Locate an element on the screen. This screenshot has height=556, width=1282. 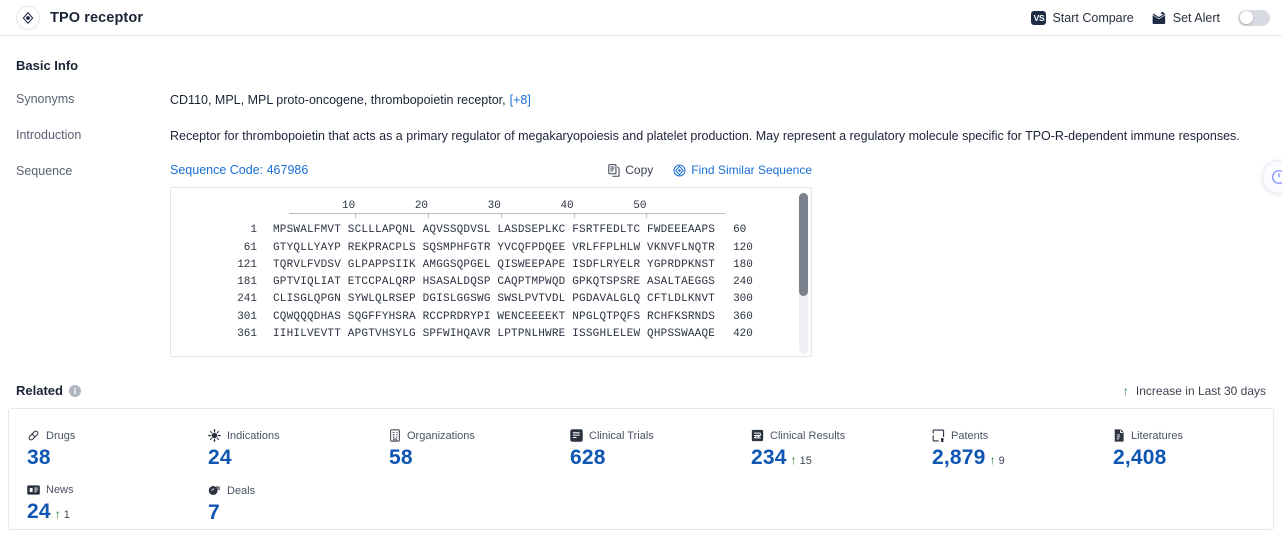
building-icon is located at coordinates (395, 435).